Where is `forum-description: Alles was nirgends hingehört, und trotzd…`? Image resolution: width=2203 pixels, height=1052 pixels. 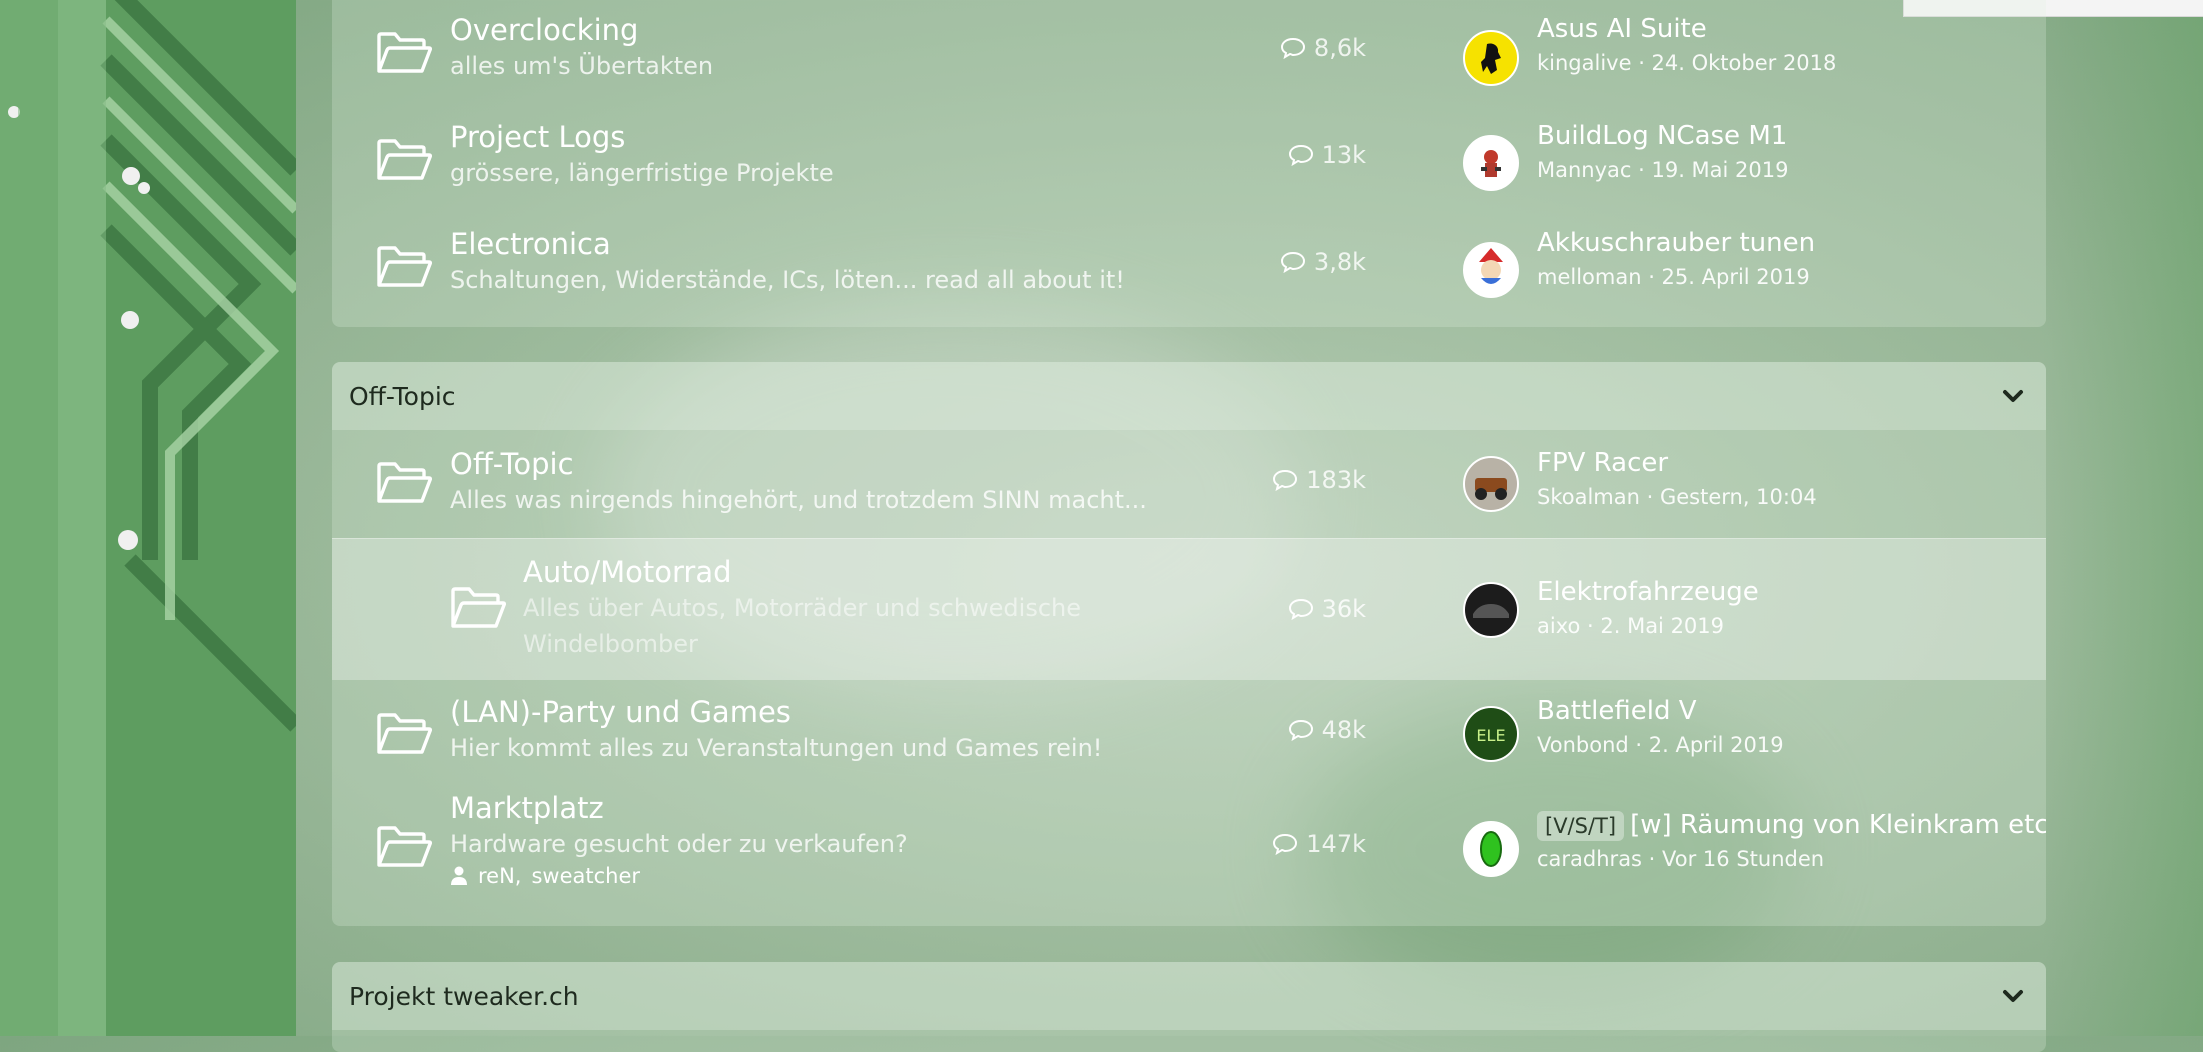 forum-description: Alles was nirgends hingehört, und trotzd… is located at coordinates (798, 500).